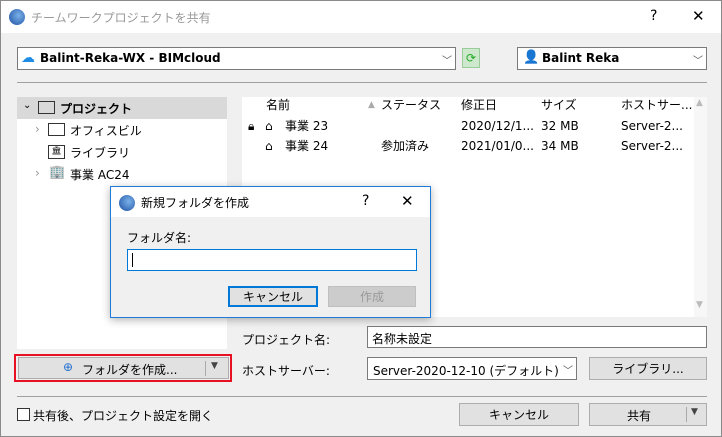  I want to click on sync-button: ⟳, so click(471, 58).